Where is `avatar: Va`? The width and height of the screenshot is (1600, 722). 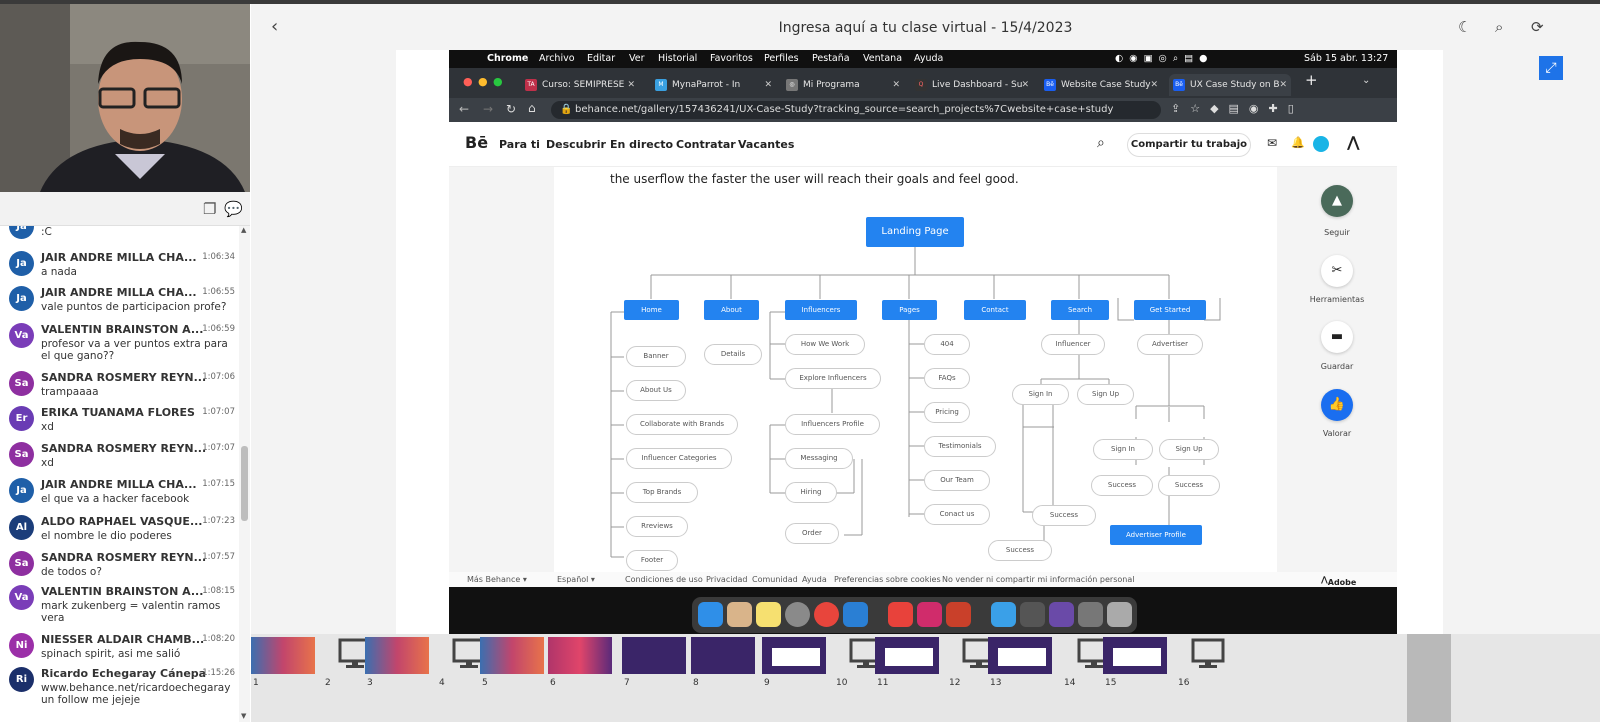
avatar: Va is located at coordinates (21, 335).